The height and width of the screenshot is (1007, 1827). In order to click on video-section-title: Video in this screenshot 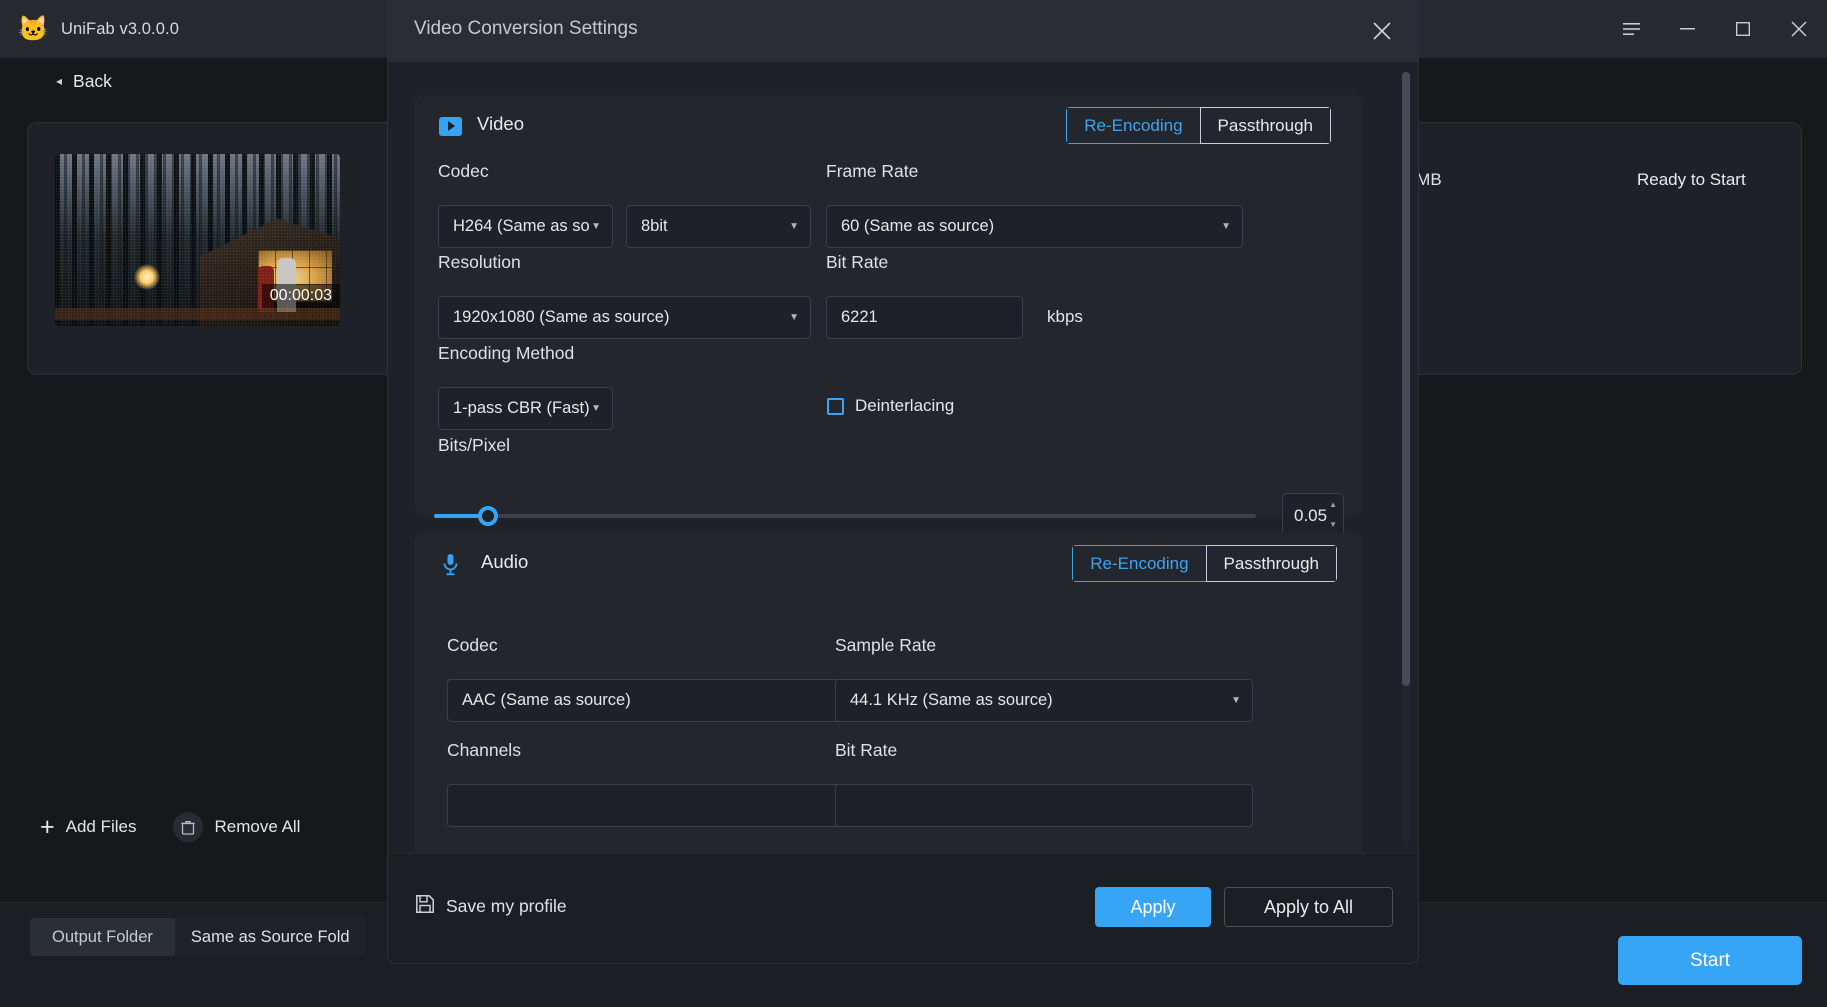, I will do `click(500, 123)`.